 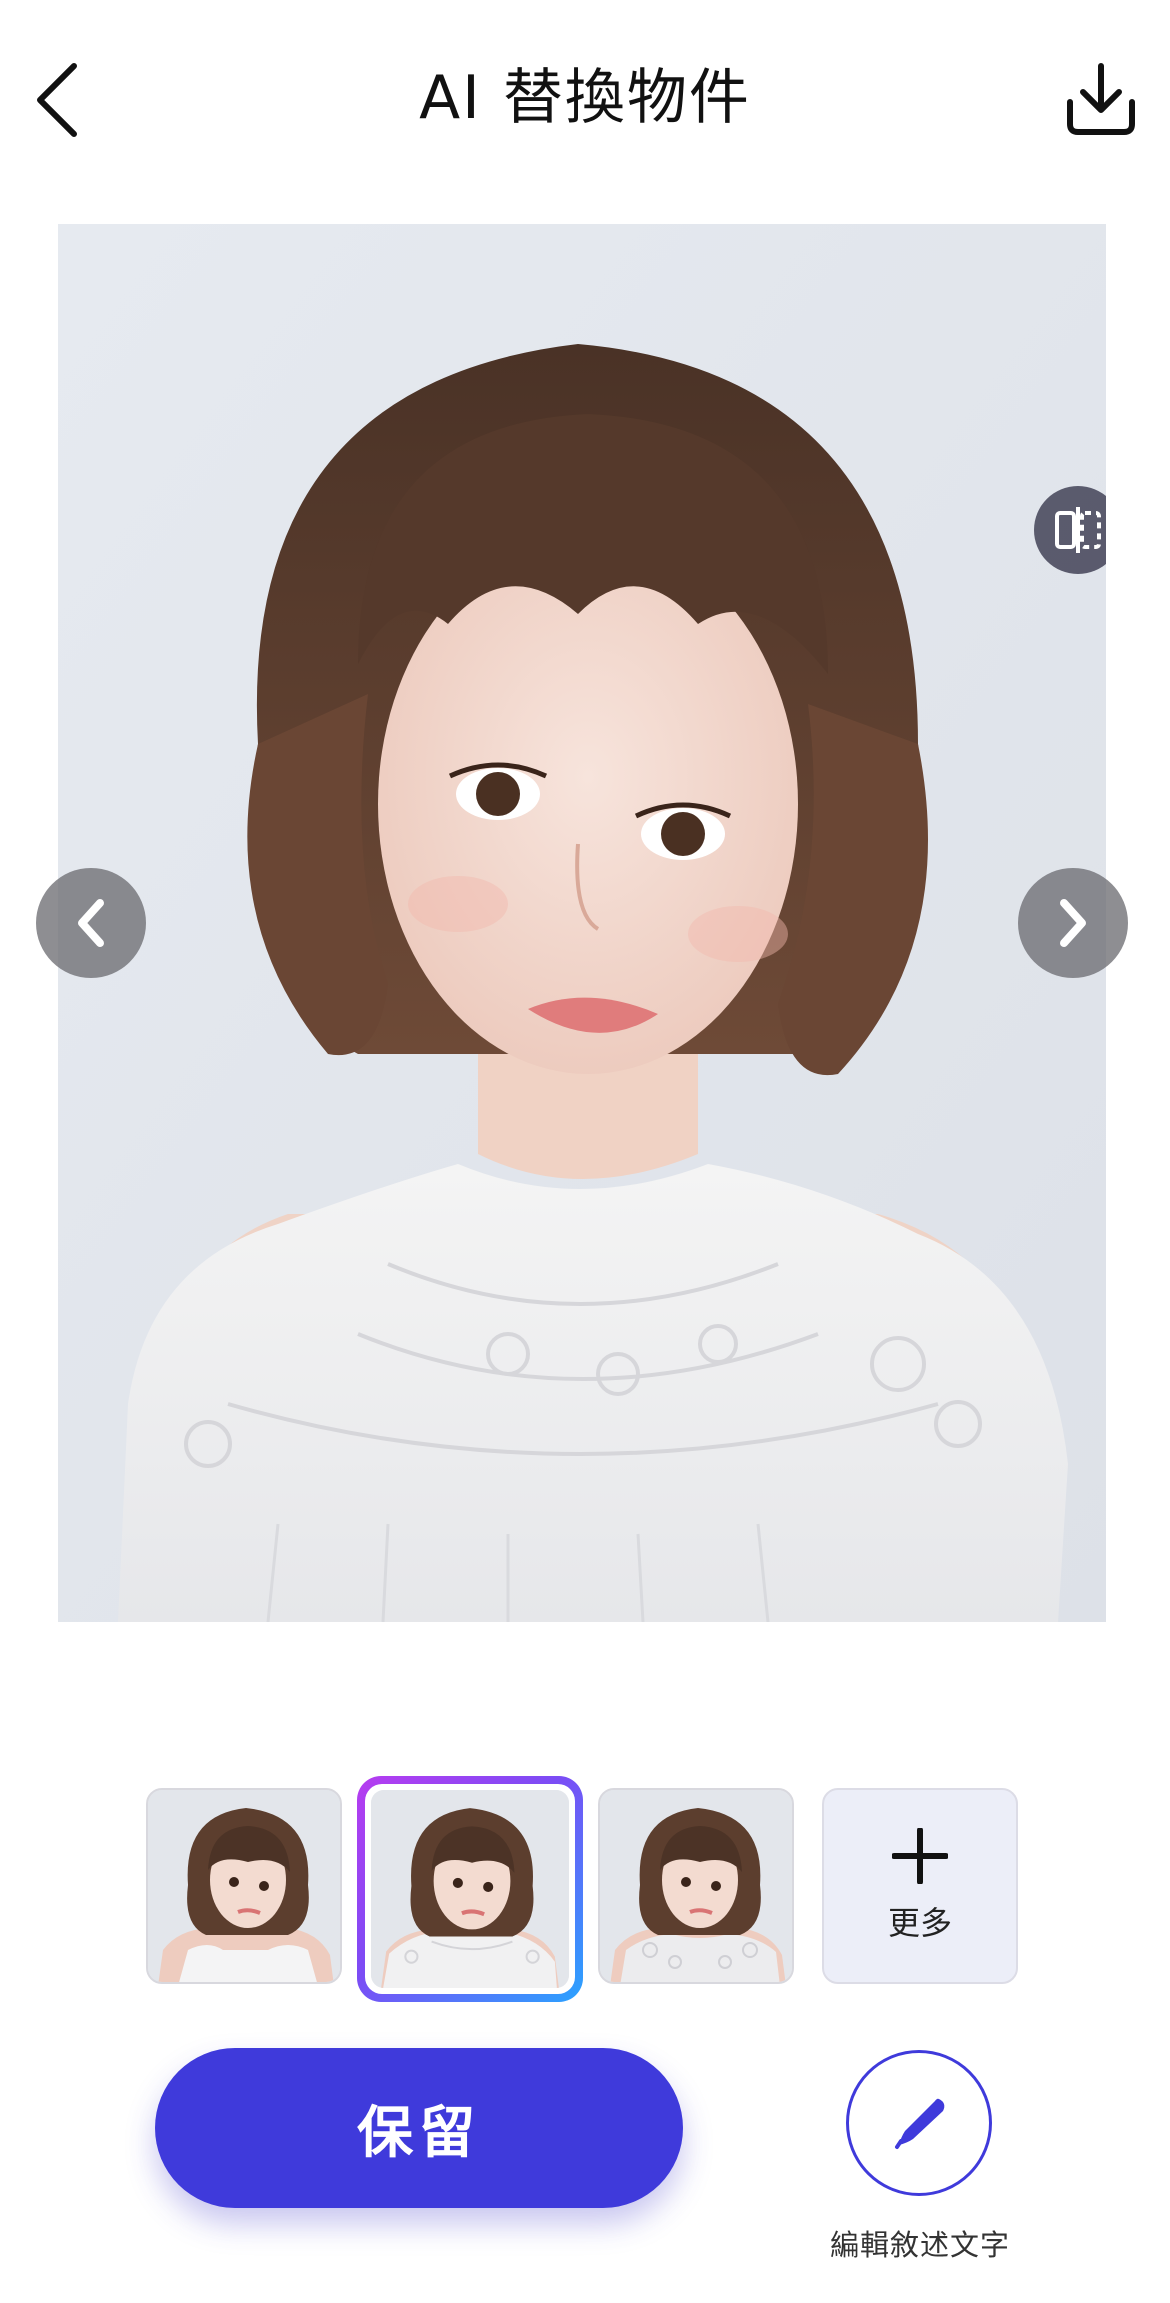 I want to click on page-title: AI 替換物件, so click(x=585, y=98).